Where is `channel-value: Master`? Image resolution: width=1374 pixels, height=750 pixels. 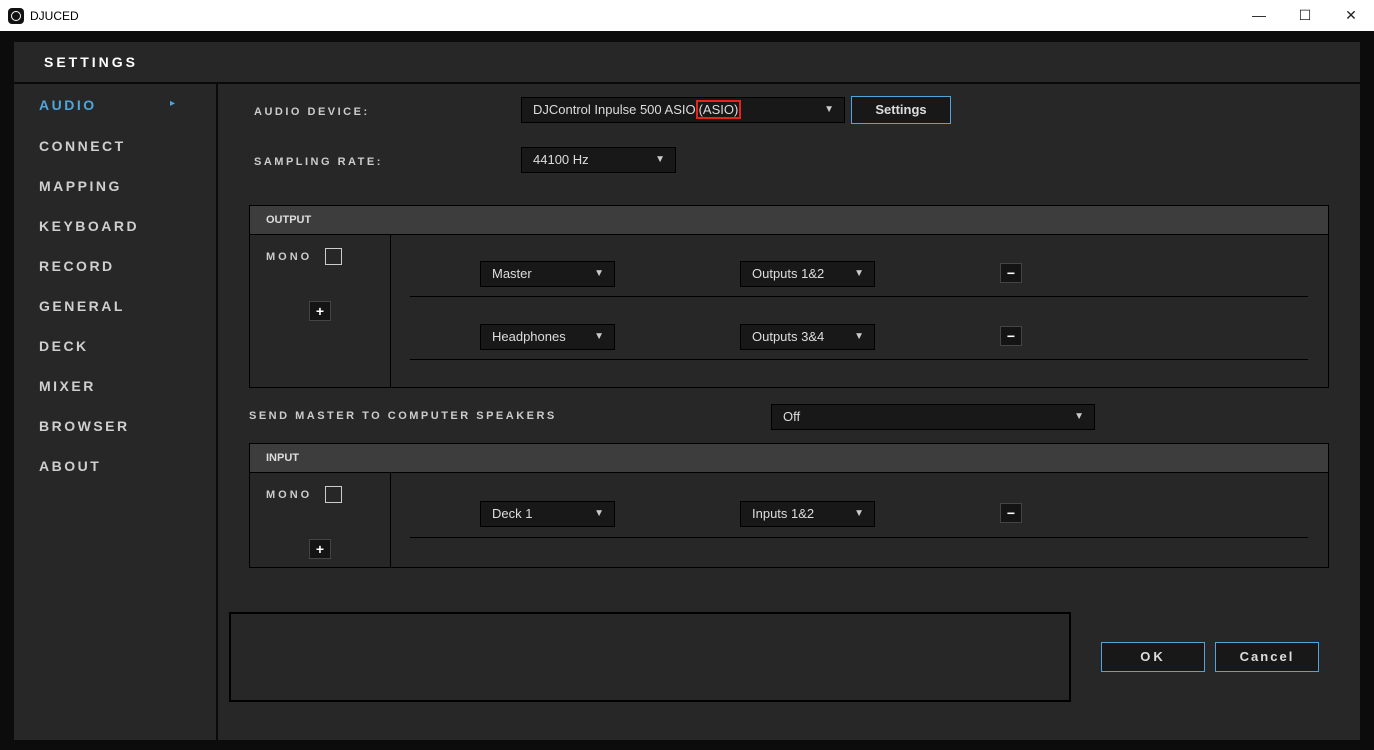 channel-value: Master is located at coordinates (512, 273).